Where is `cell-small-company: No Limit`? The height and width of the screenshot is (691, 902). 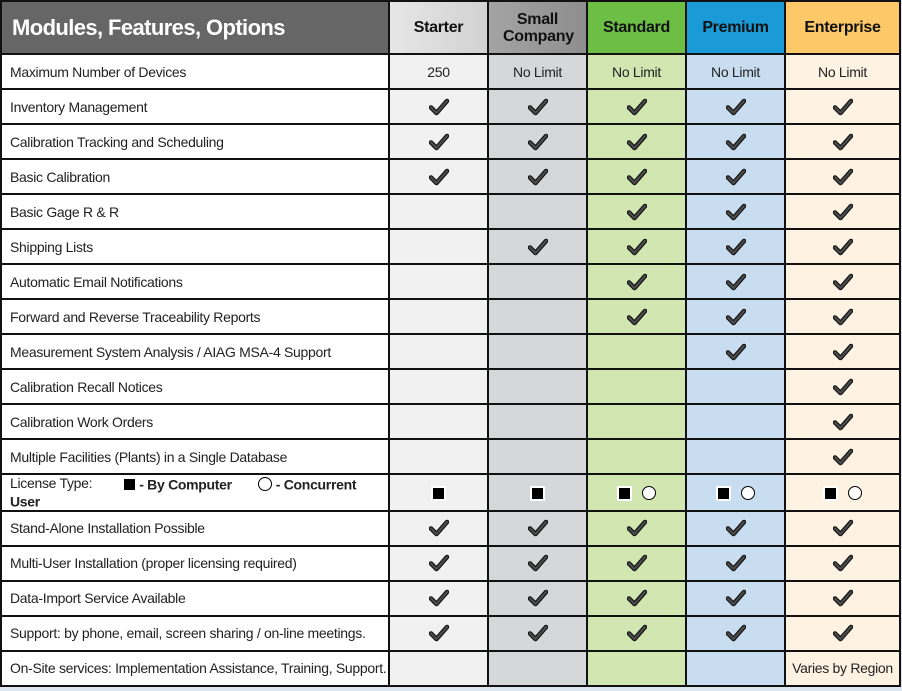 cell-small-company: No Limit is located at coordinates (537, 71).